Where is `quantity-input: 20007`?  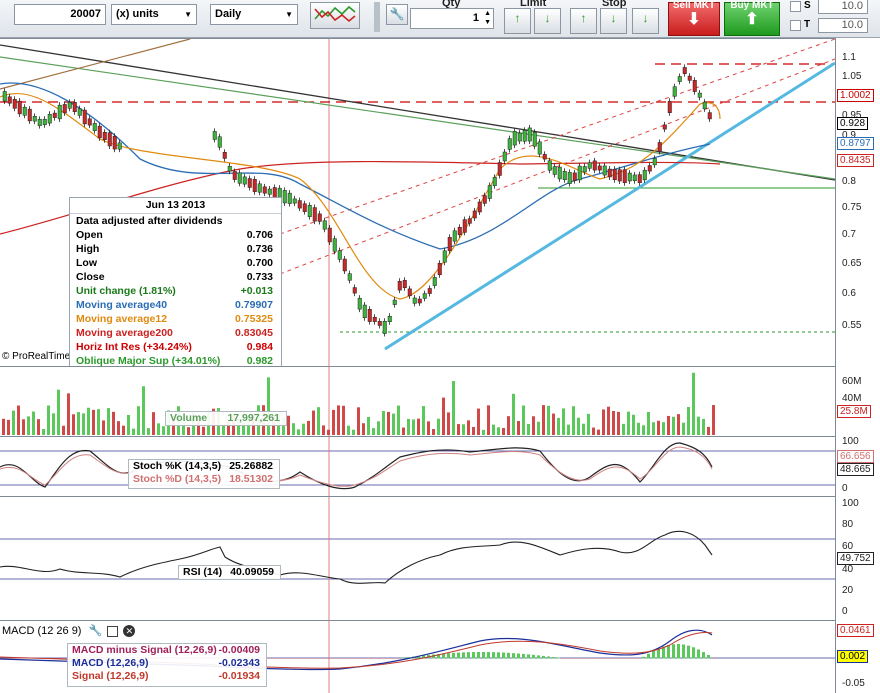
quantity-input: 20007 is located at coordinates (60, 14).